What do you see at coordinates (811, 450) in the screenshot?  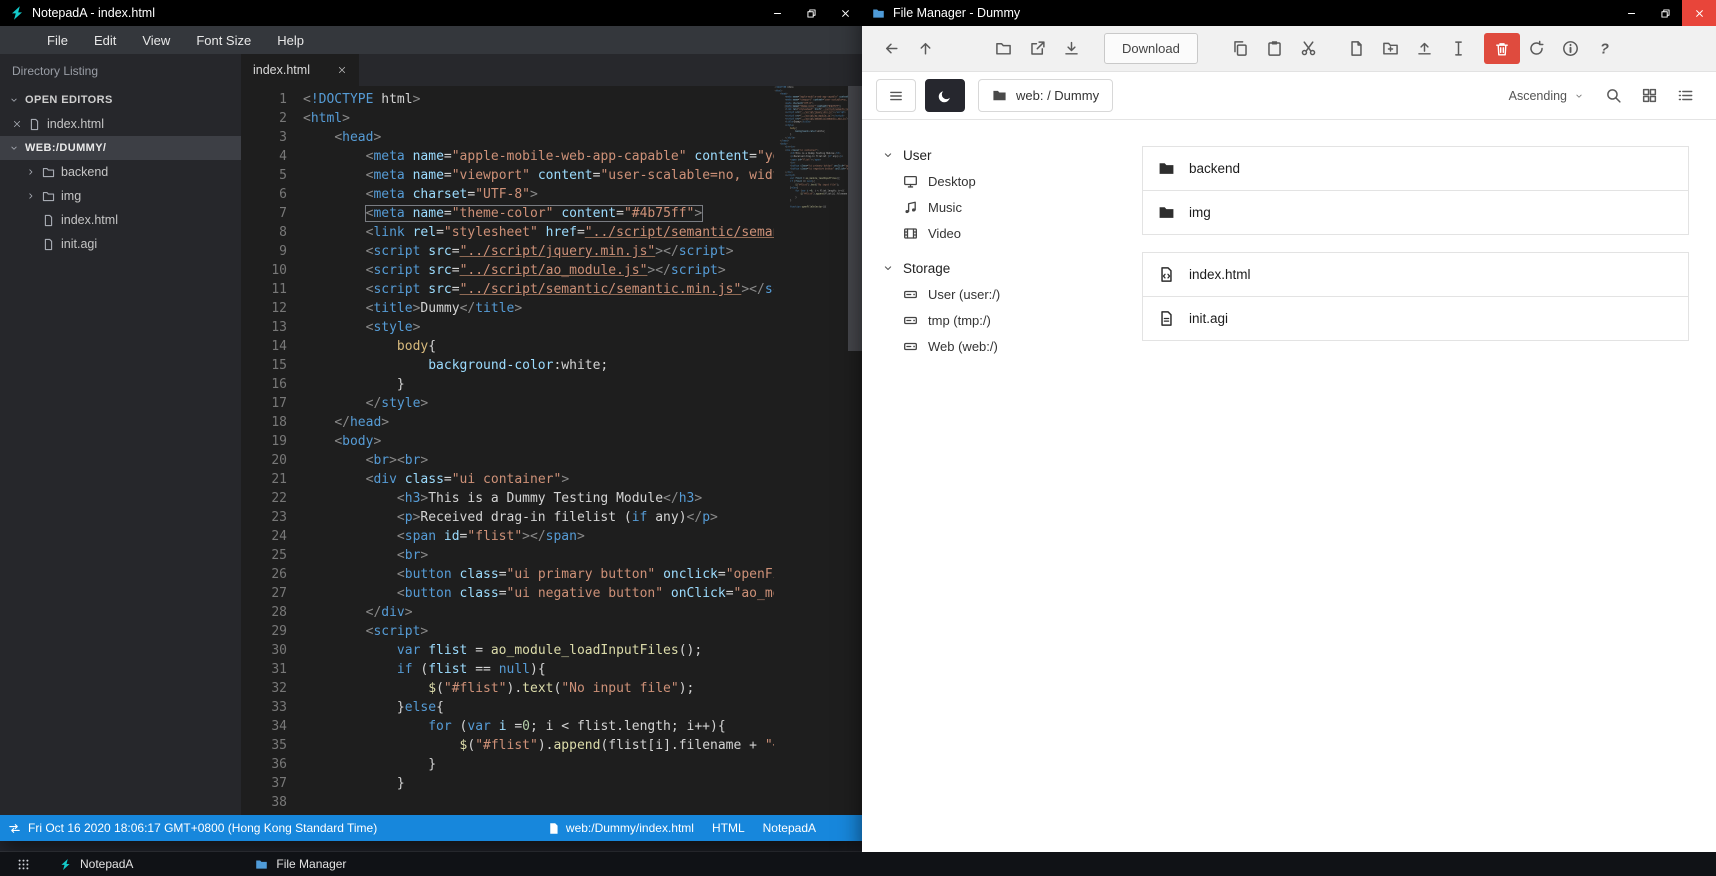 I see `minimap: 1 <!DOCTYPE html> 2 <html> 3 <` at bounding box center [811, 450].